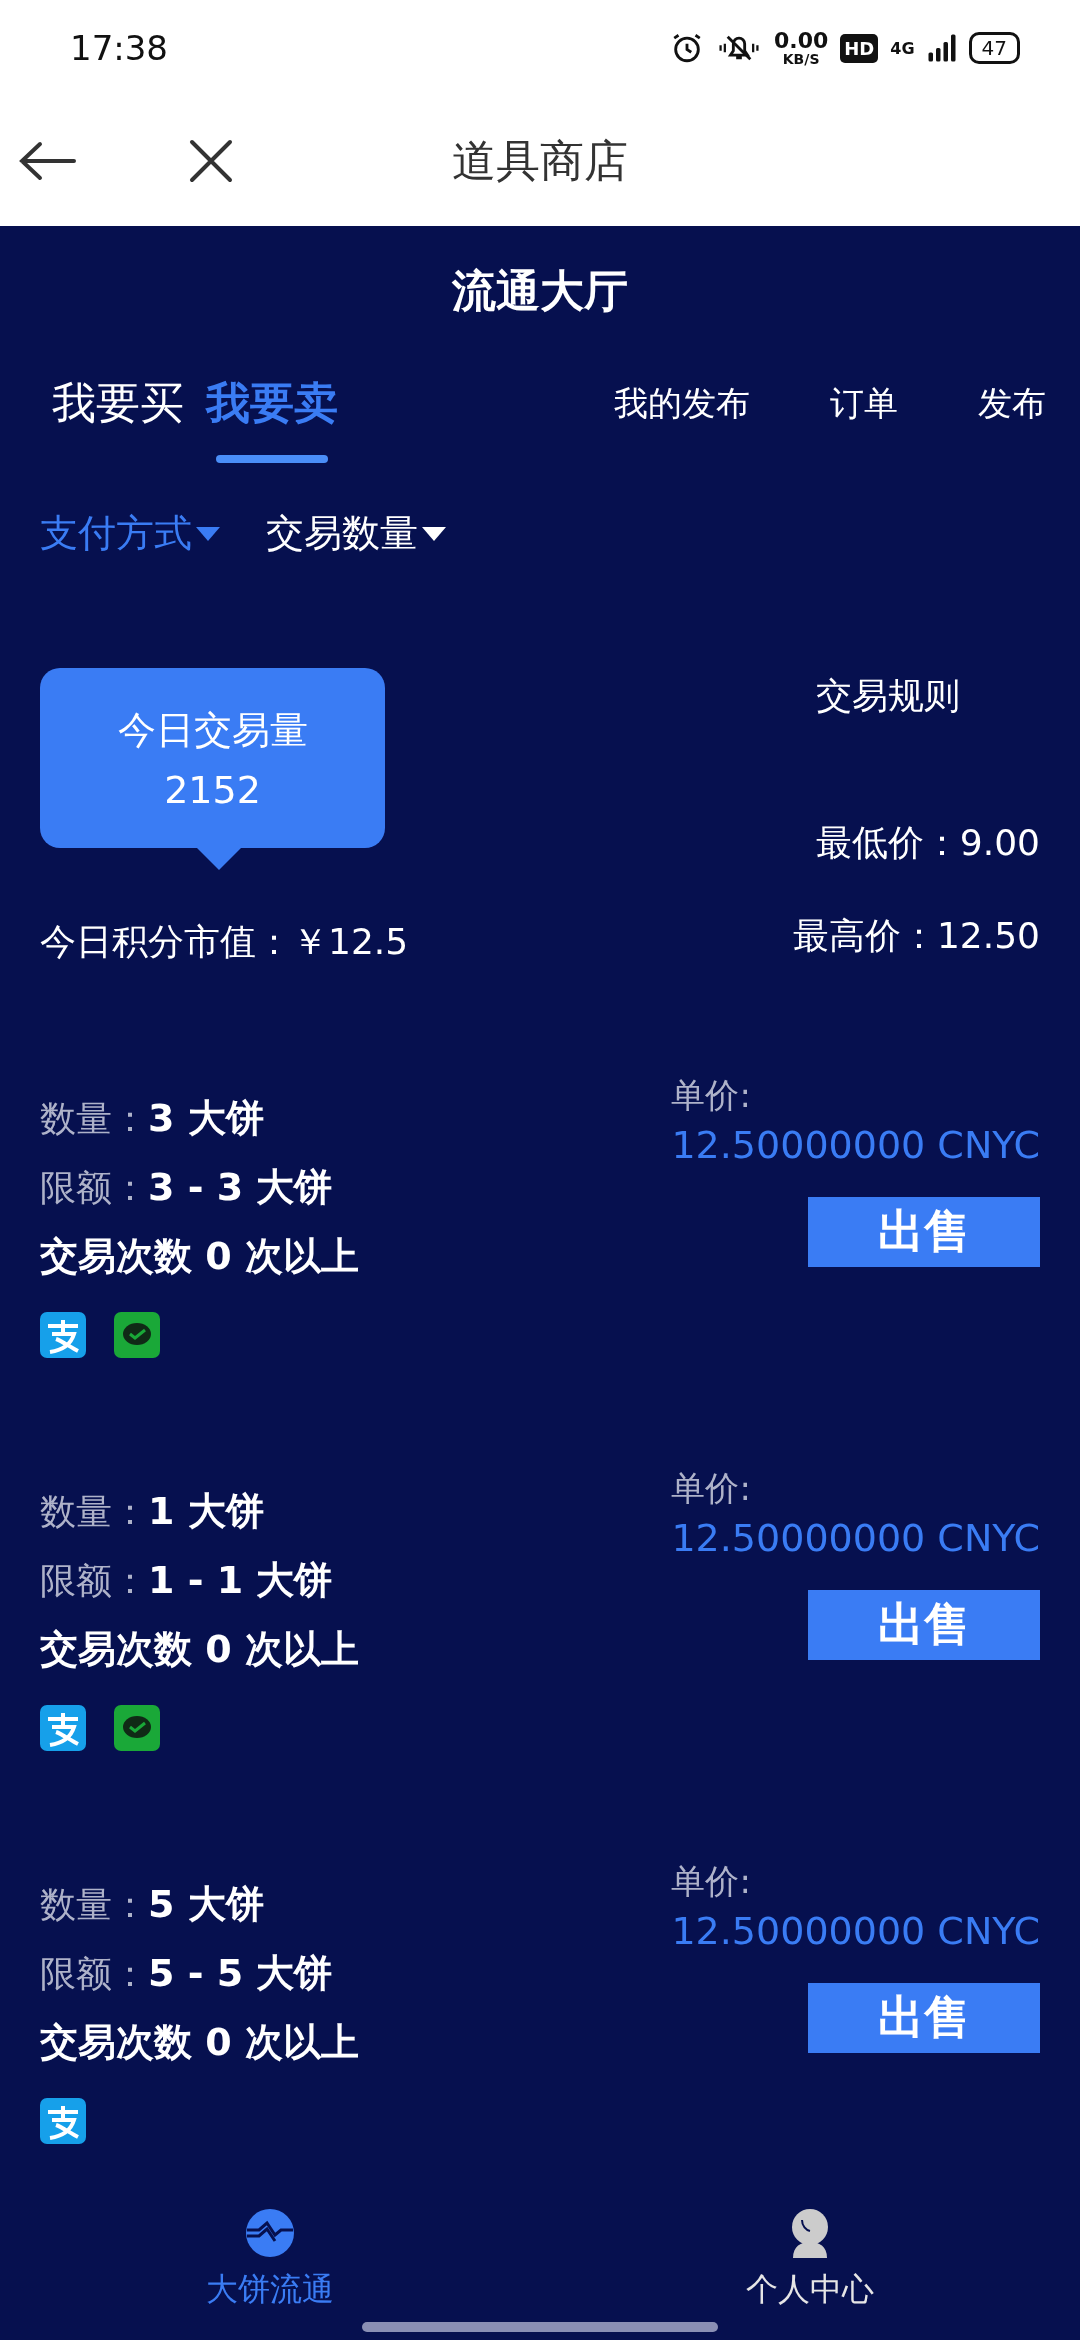 Image resolution: width=1080 pixels, height=2340 pixels. Describe the element at coordinates (864, 403) in the screenshot. I see `header-link: 订单` at that location.